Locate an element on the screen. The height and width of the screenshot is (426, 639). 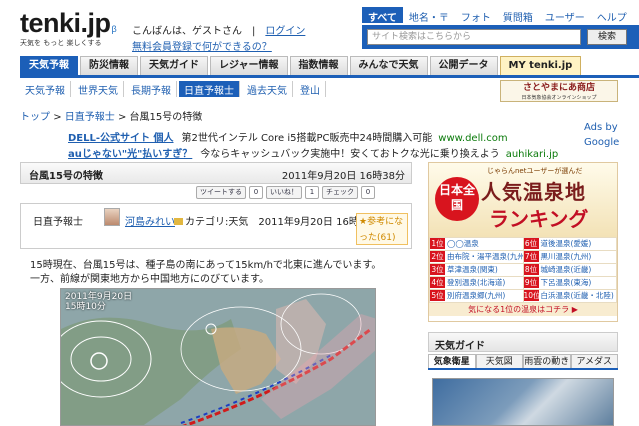
onsen-name: 登別温泉(北海道) is located at coordinates (476, 282).